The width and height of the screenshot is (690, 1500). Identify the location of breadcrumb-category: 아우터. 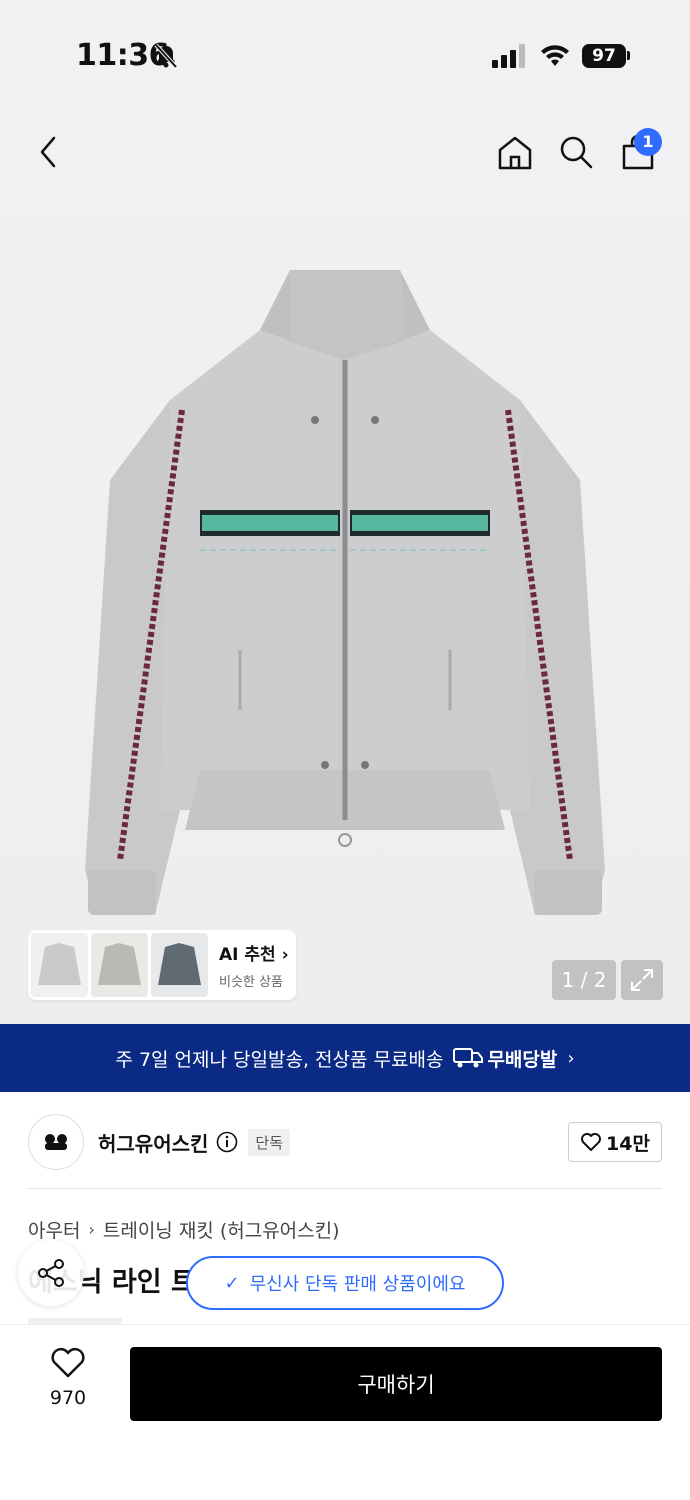
(54, 1229).